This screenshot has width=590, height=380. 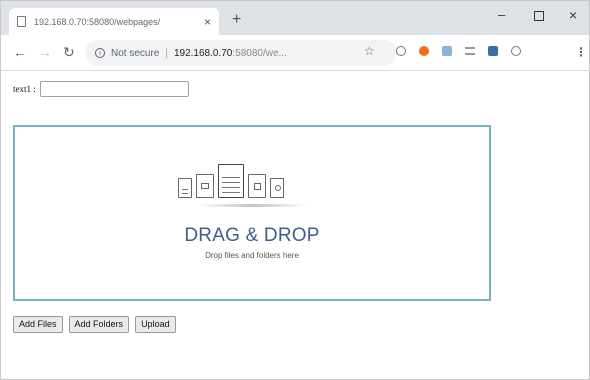 I want to click on text-file-icon, so click(x=231, y=181).